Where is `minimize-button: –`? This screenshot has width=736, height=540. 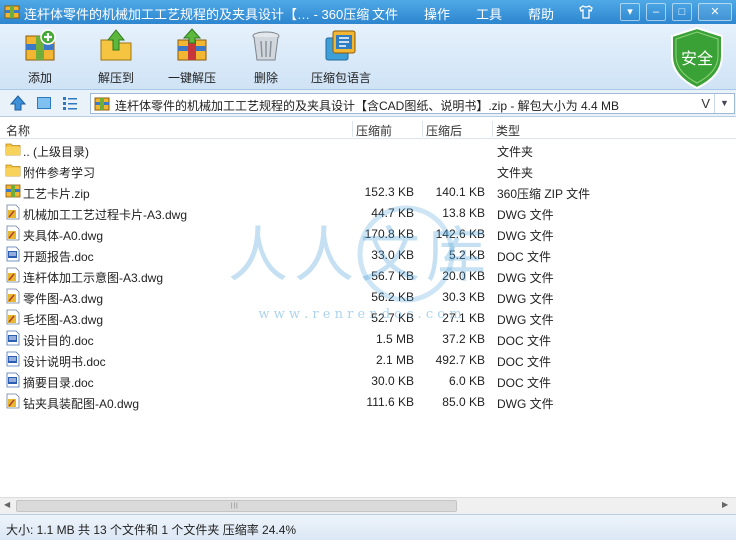 minimize-button: – is located at coordinates (656, 12).